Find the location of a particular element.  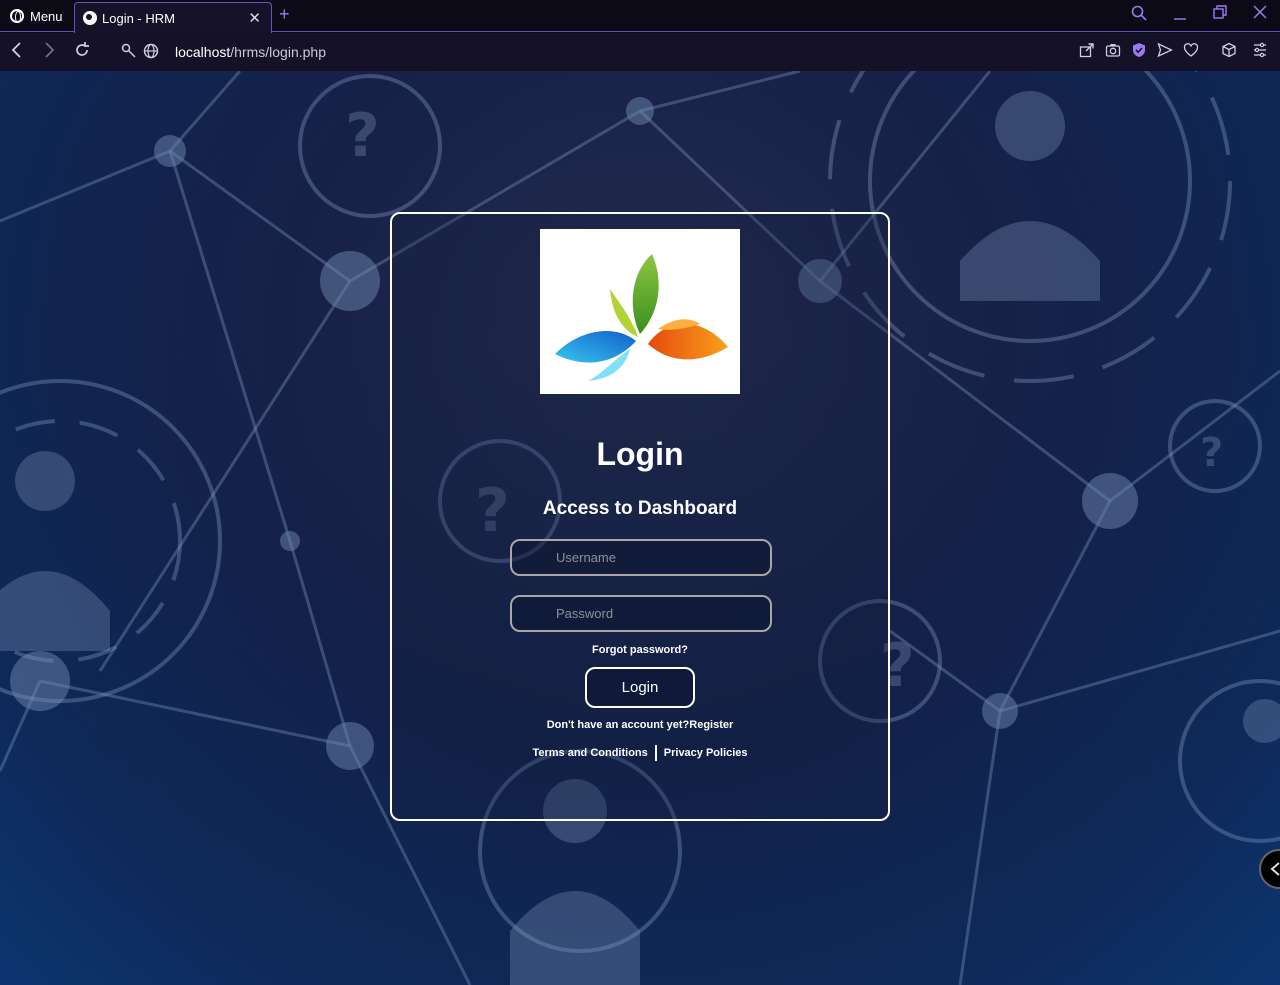

close-tab-icon: ✕ is located at coordinates (254, 18).